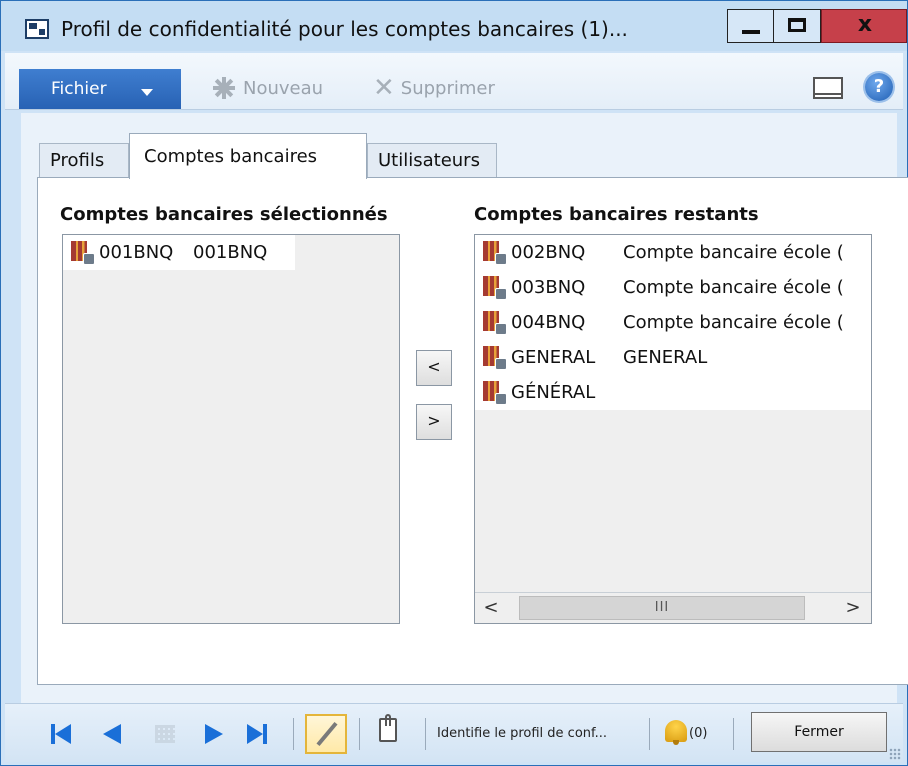  I want to click on horizontal-scrollbar: < III >, so click(673, 607).